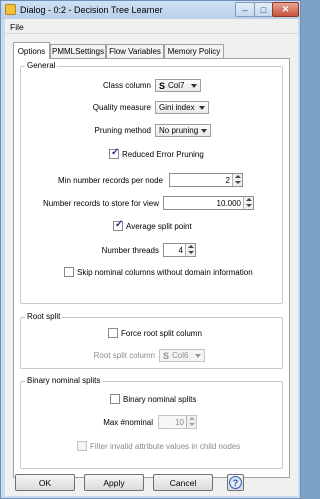 This screenshot has width=320, height=499. I want to click on maximize-button: □, so click(263, 9).